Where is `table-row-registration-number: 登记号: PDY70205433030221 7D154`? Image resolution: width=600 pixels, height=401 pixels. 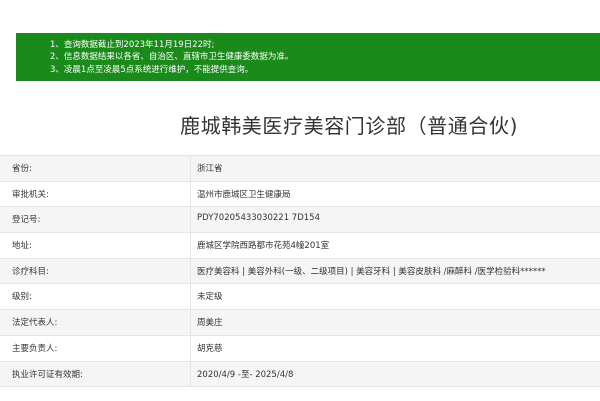
table-row-registration-number: 登记号: PDY70205433030221 7D154 is located at coordinates (300, 220).